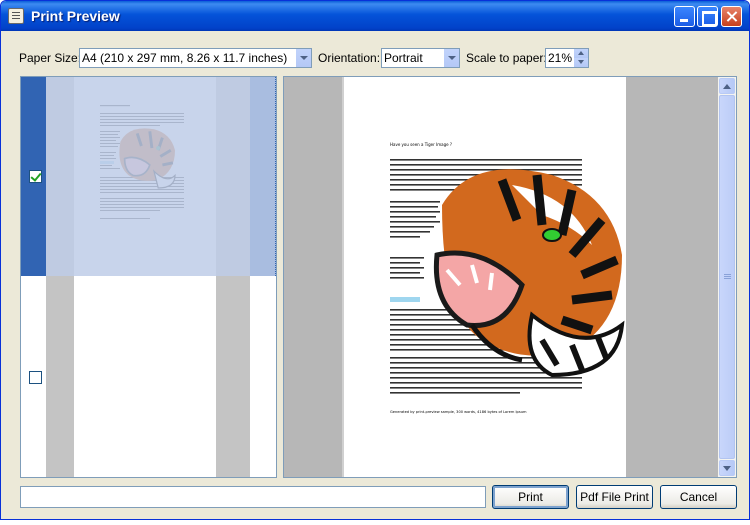 The width and height of the screenshot is (750, 525). What do you see at coordinates (253, 497) in the screenshot?
I see `status-field` at bounding box center [253, 497].